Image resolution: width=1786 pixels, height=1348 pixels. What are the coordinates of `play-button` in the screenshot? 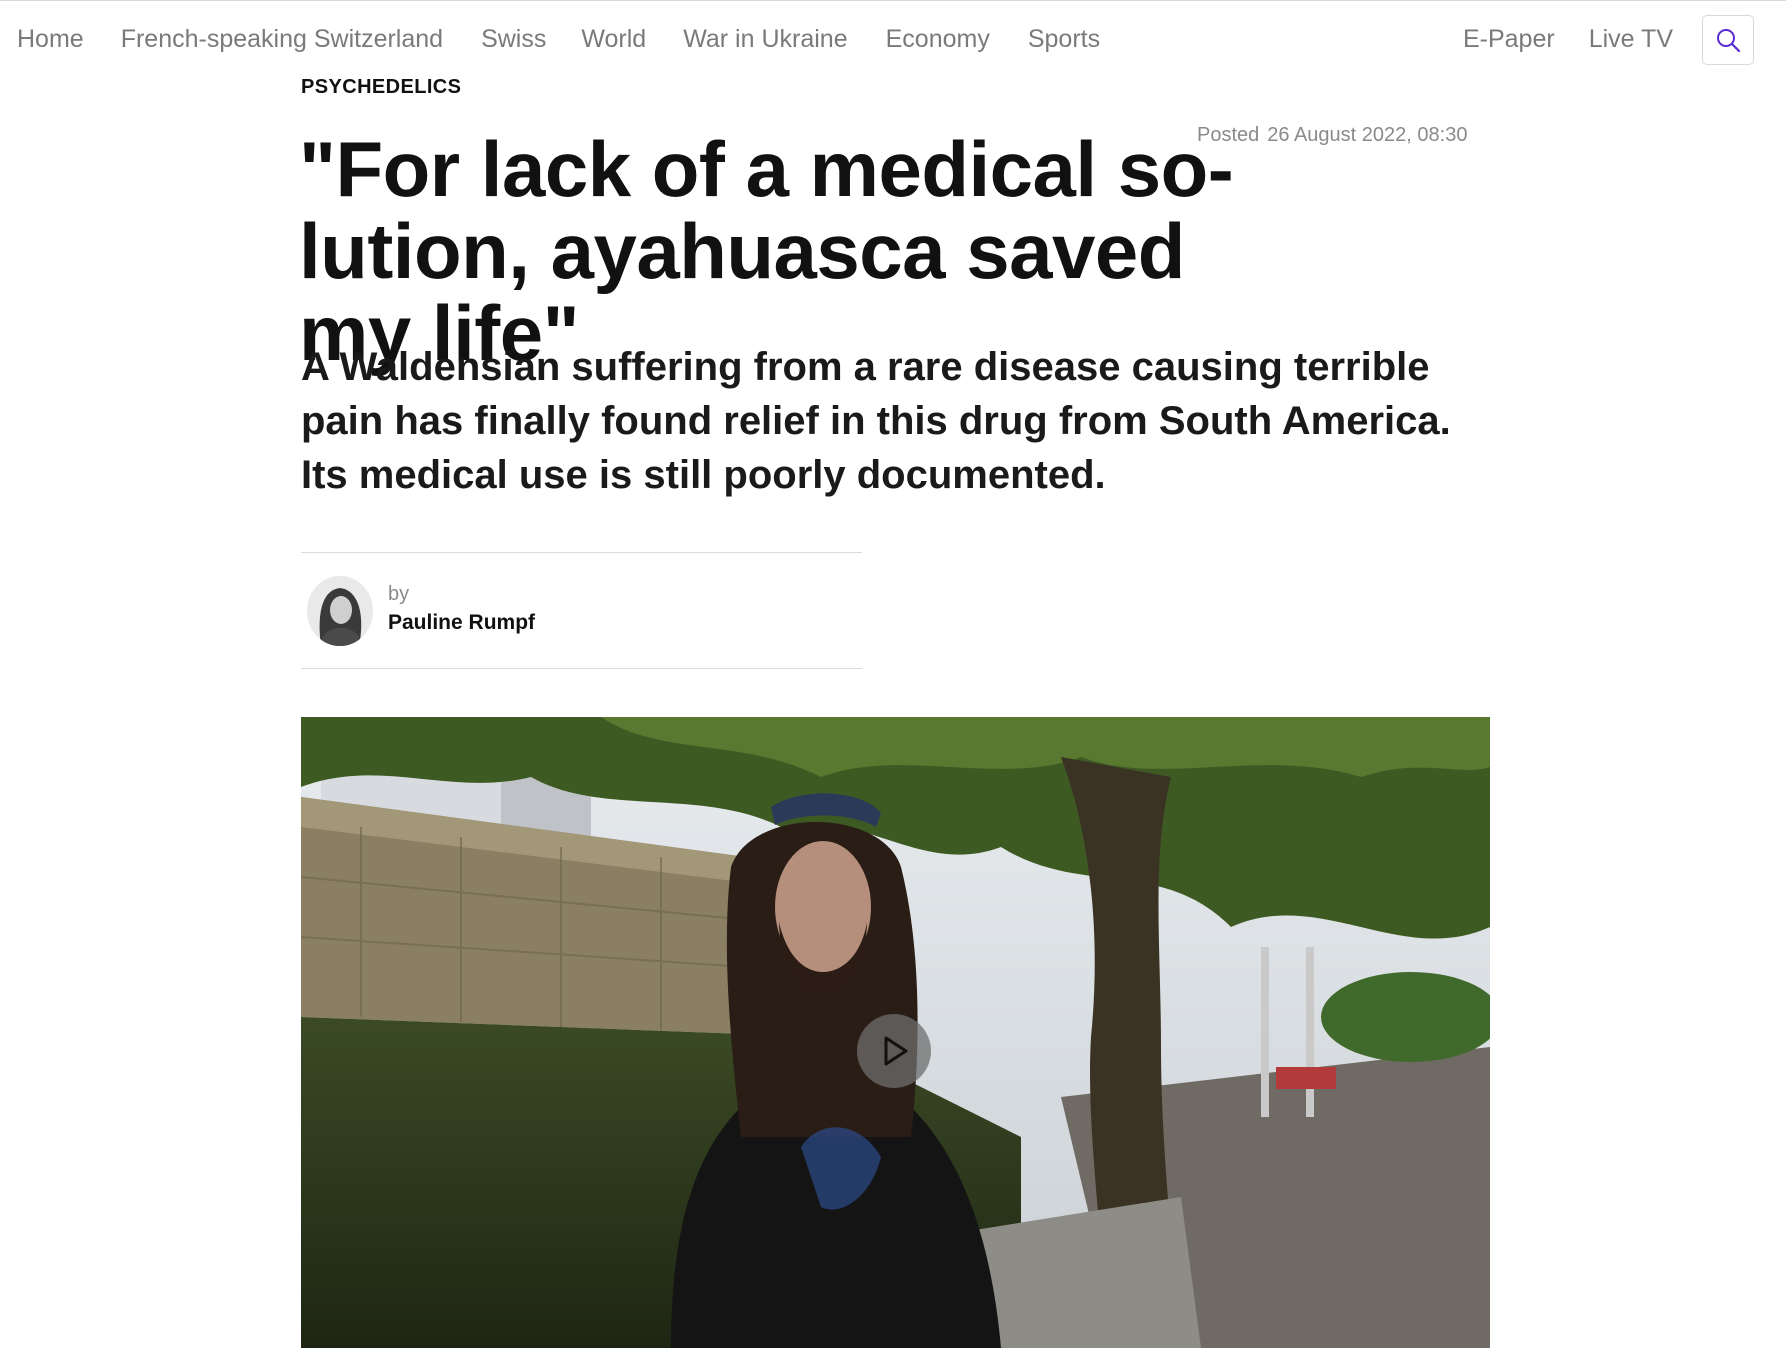 It's located at (894, 1051).